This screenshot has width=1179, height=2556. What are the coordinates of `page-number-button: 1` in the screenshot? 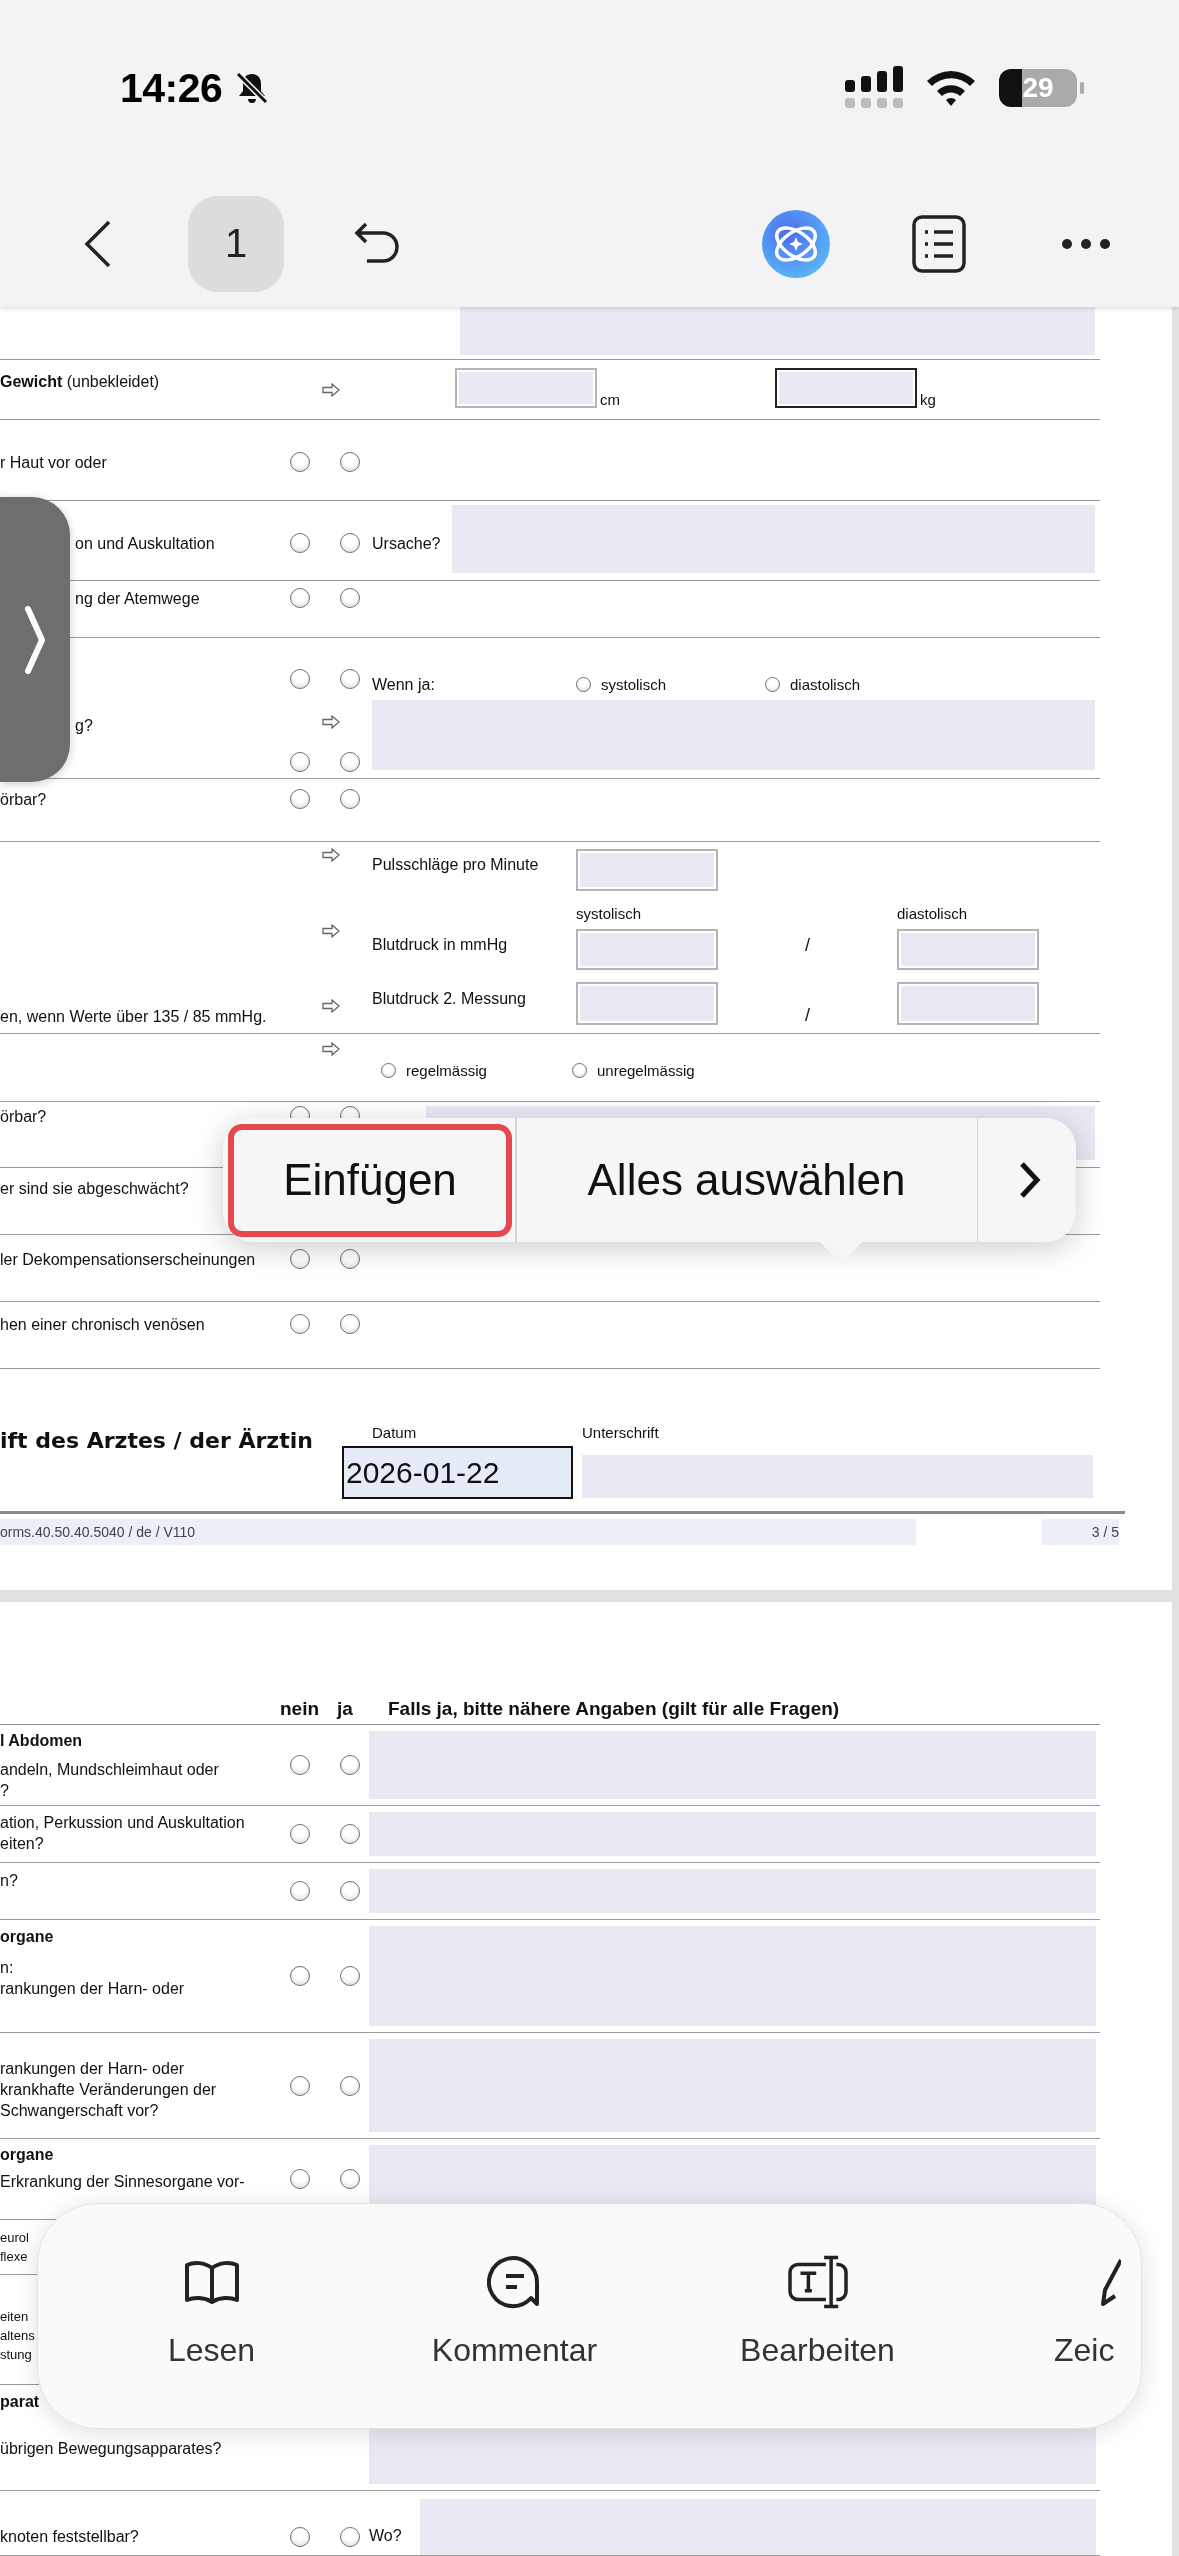 It's located at (236, 243).